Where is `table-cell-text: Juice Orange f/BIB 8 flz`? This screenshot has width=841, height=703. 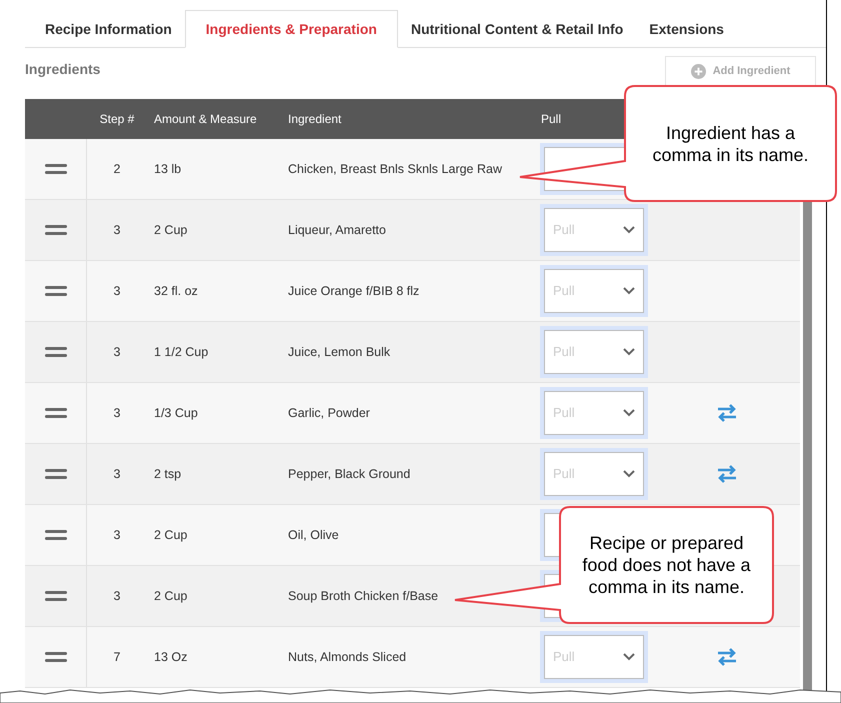
table-cell-text: Juice Orange f/BIB 8 flz is located at coordinates (353, 291).